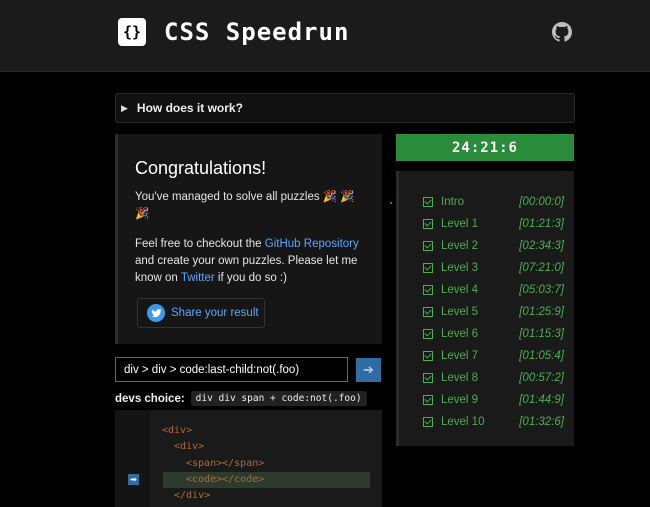  Describe the element at coordinates (541, 356) in the screenshot. I see `level-time: [01:05:4]` at that location.